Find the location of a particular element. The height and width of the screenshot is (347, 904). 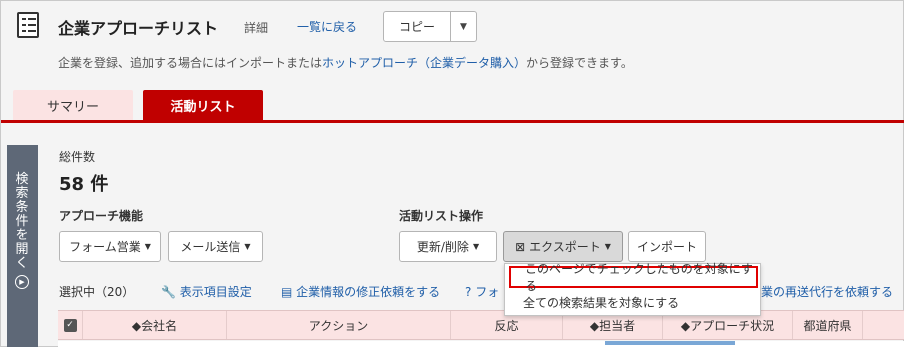

correction-request-label: 企業情報の修正依頼をする is located at coordinates (368, 292).